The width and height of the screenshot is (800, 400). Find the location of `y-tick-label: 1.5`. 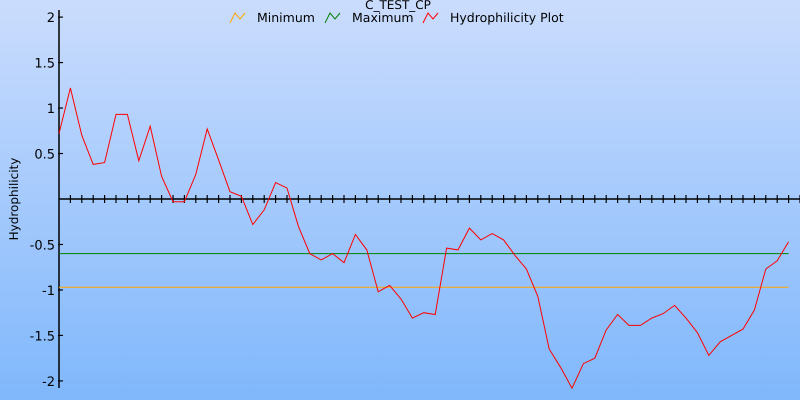

y-tick-label: 1.5 is located at coordinates (44, 64).